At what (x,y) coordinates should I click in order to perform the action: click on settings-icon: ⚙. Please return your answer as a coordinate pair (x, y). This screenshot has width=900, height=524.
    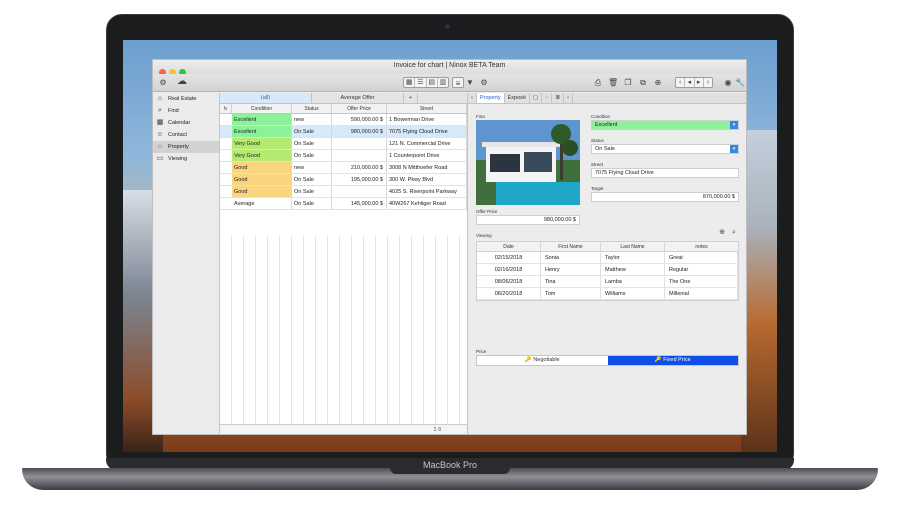
    Looking at the image, I should click on (163, 82).